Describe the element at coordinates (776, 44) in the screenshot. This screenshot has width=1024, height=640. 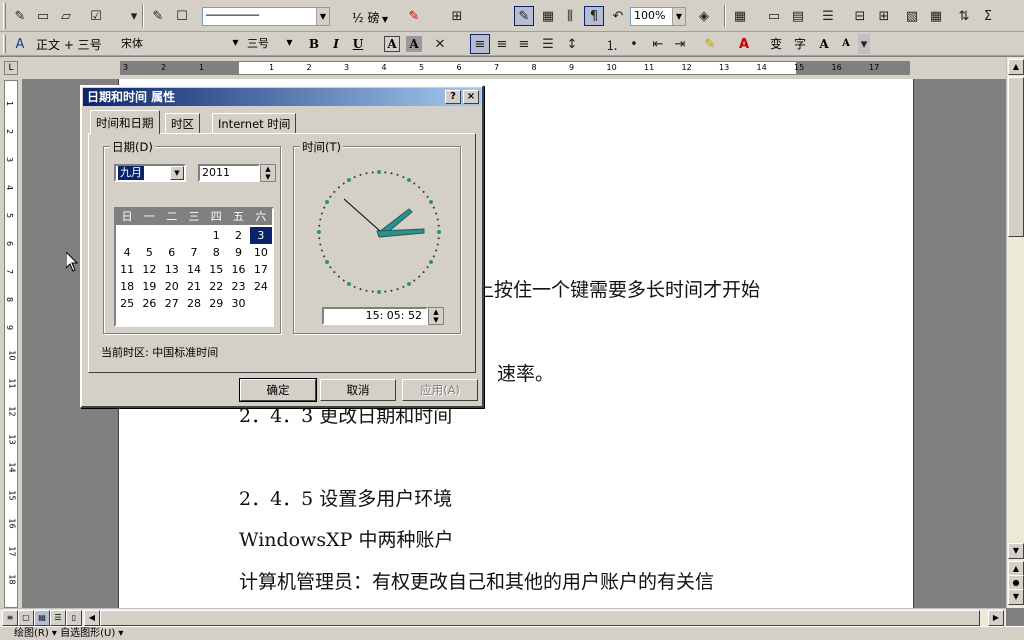
I see `phonetic-guide-button: 变` at that location.